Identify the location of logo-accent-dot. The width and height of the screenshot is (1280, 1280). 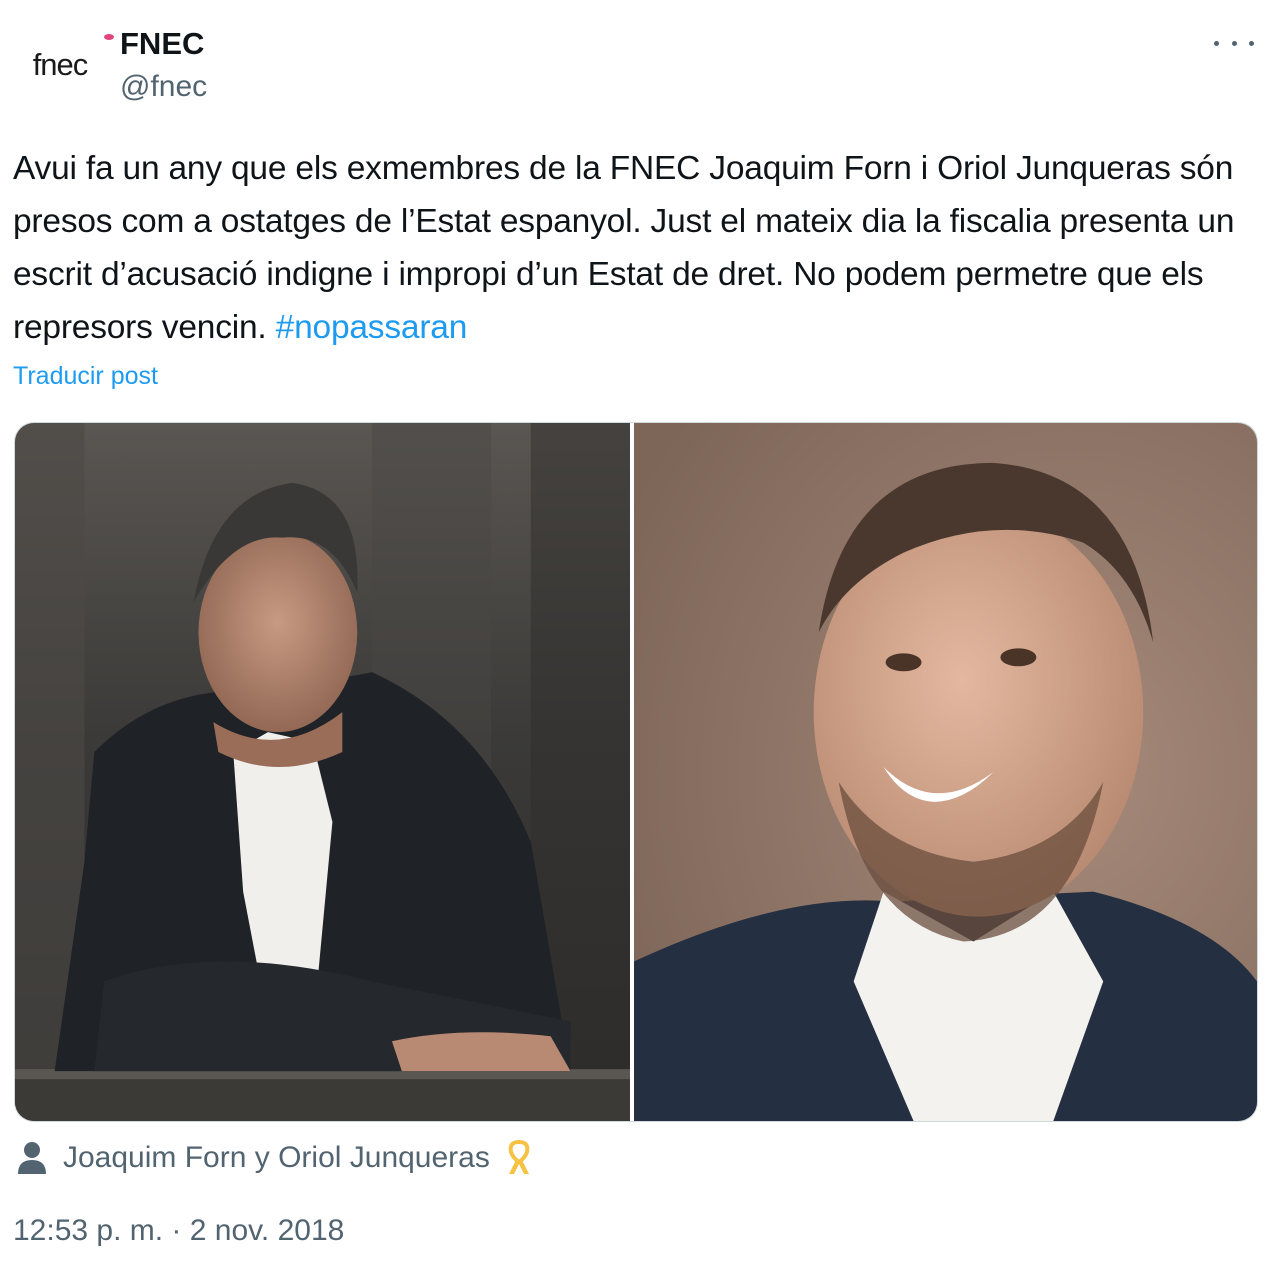
(109, 37).